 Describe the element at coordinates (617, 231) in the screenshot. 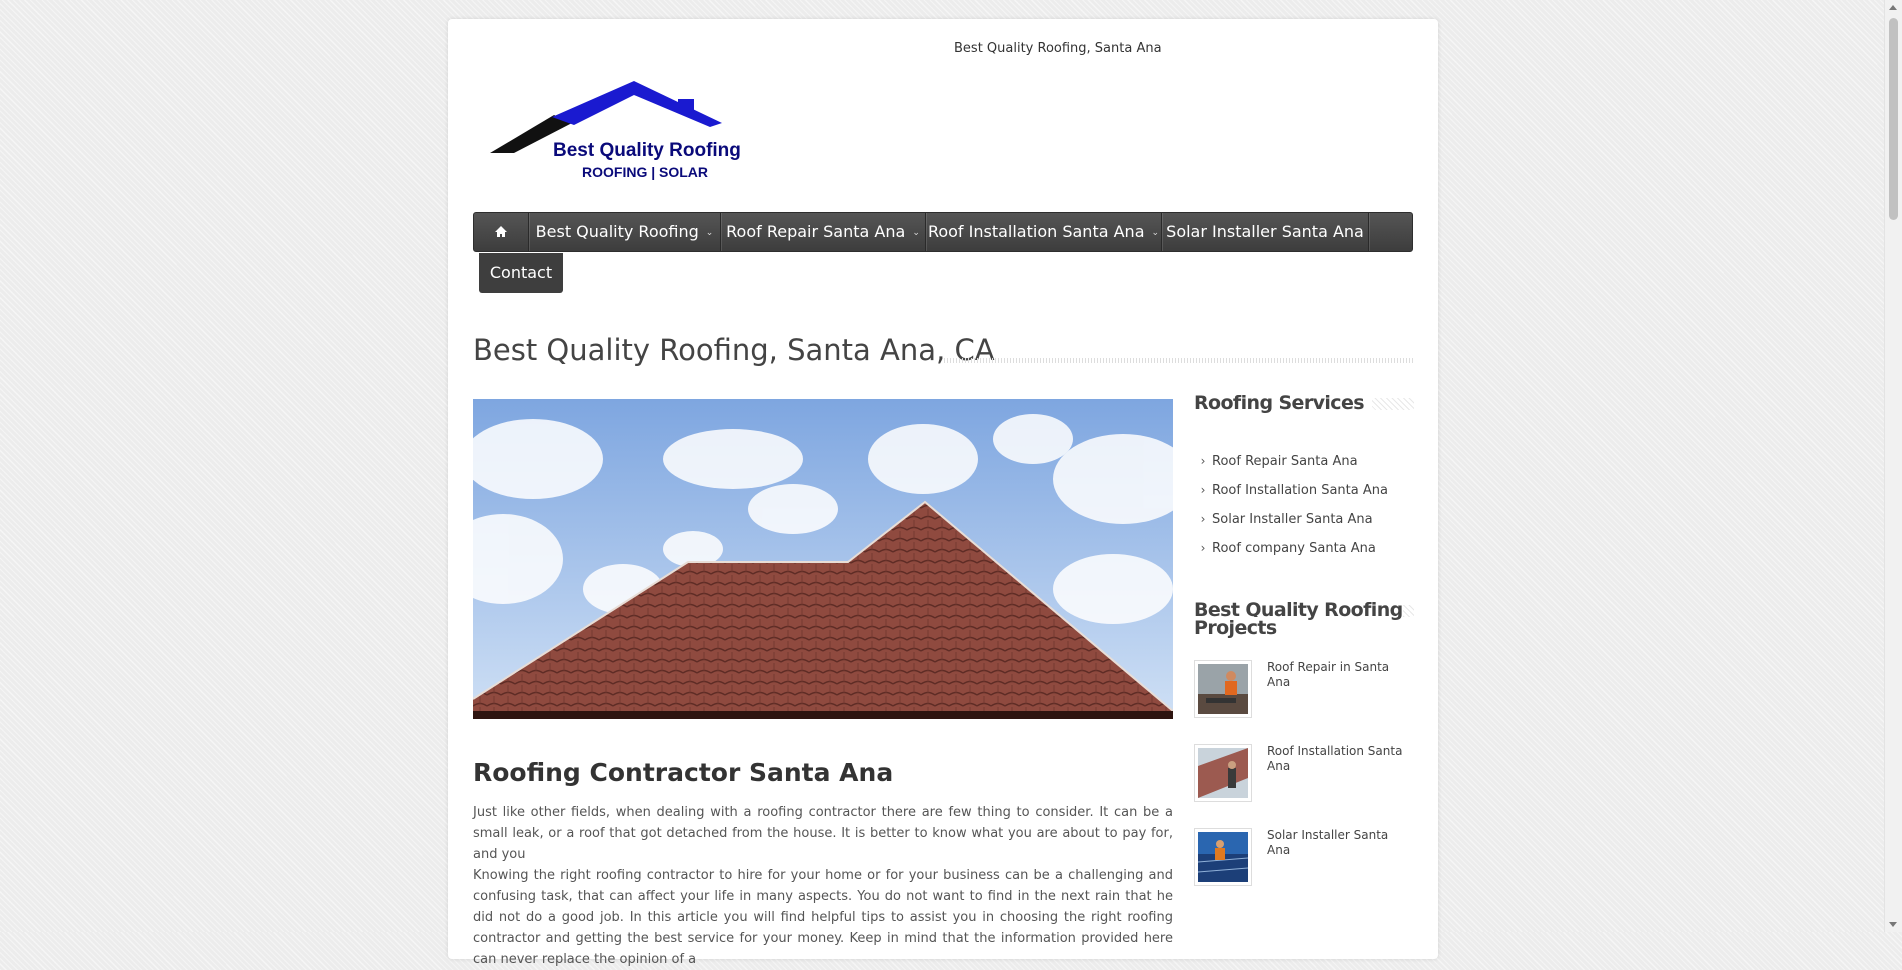

I see `nav-item-label: Best Quality Roofing` at that location.